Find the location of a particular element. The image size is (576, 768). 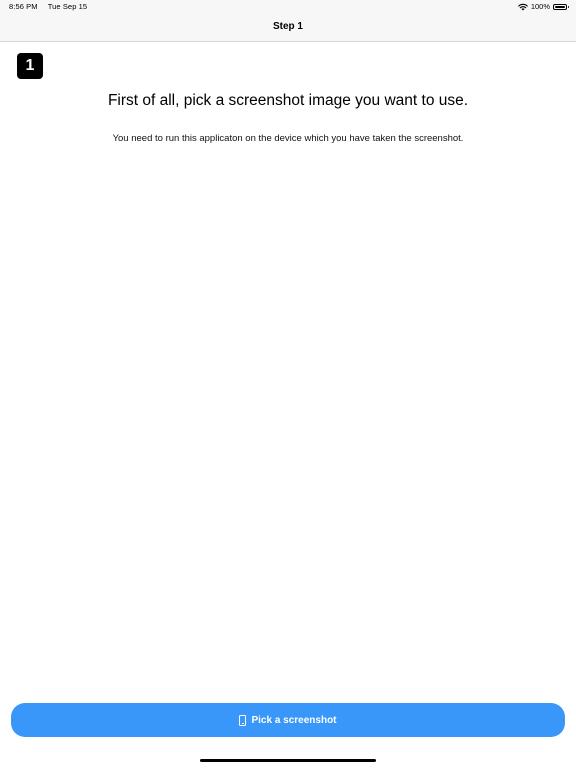

battery-icon is located at coordinates (561, 6).